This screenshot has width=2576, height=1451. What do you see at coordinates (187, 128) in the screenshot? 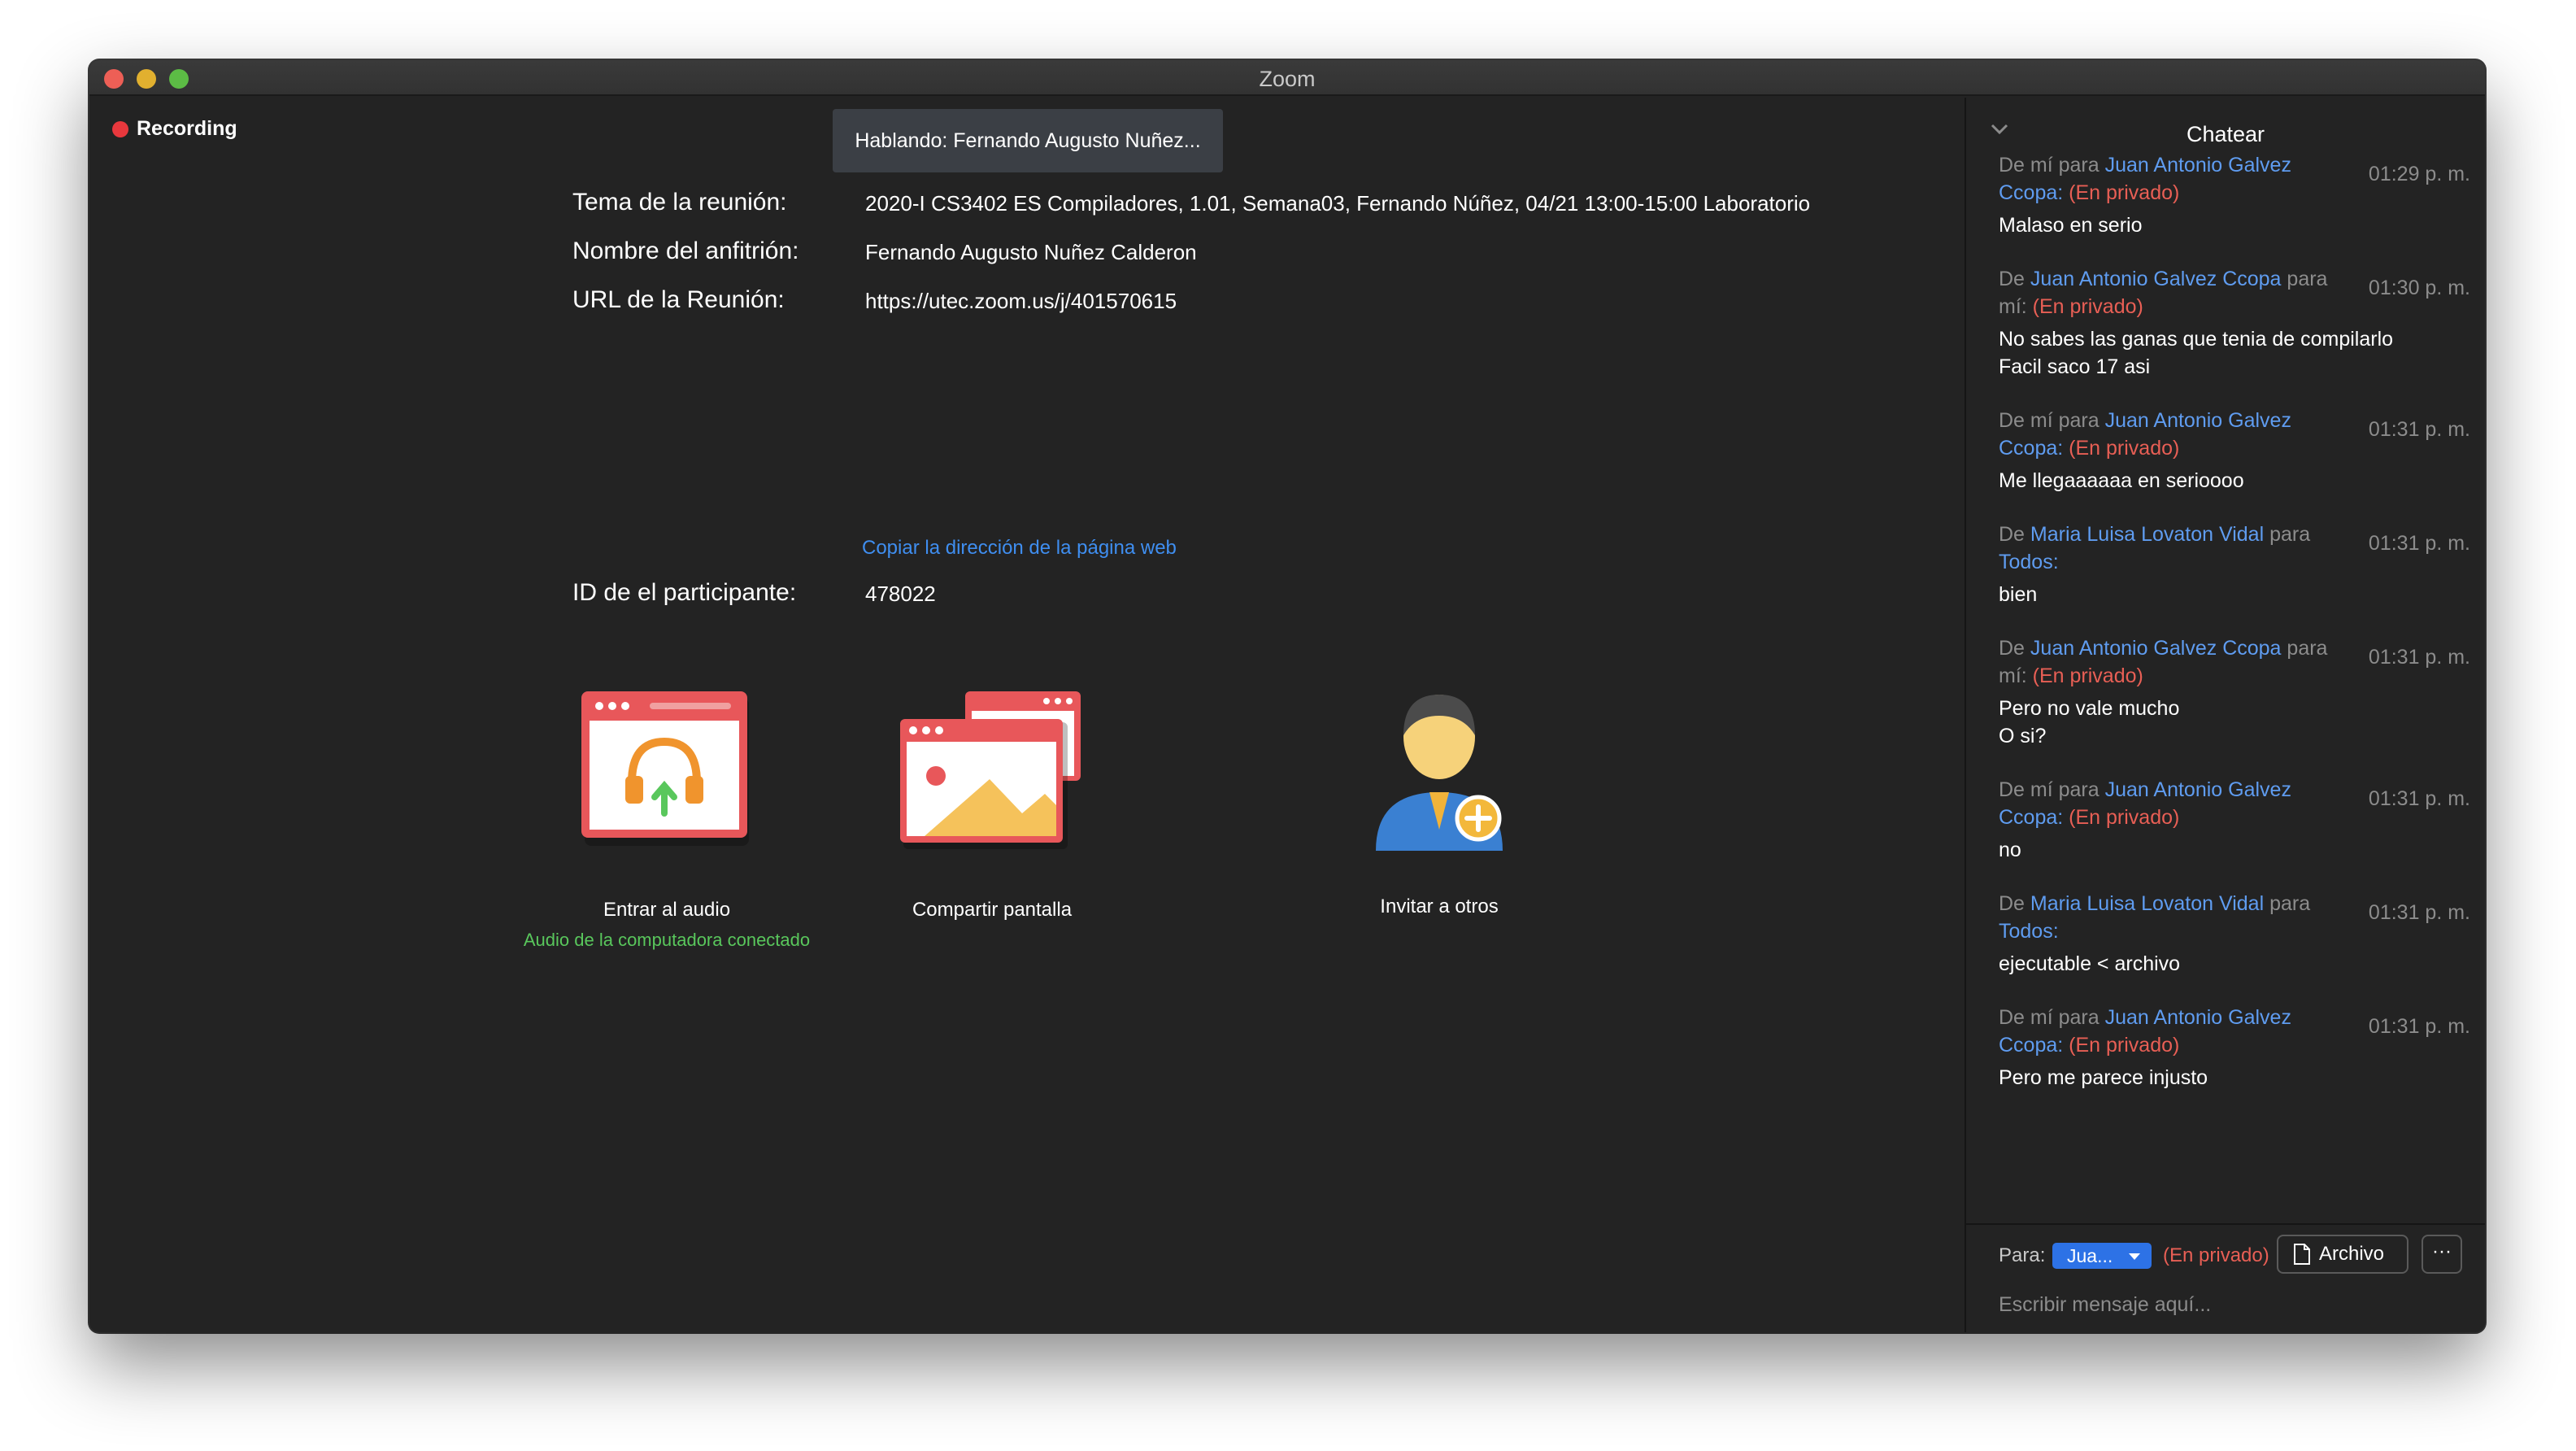
I see `recording-label: Recording` at bounding box center [187, 128].